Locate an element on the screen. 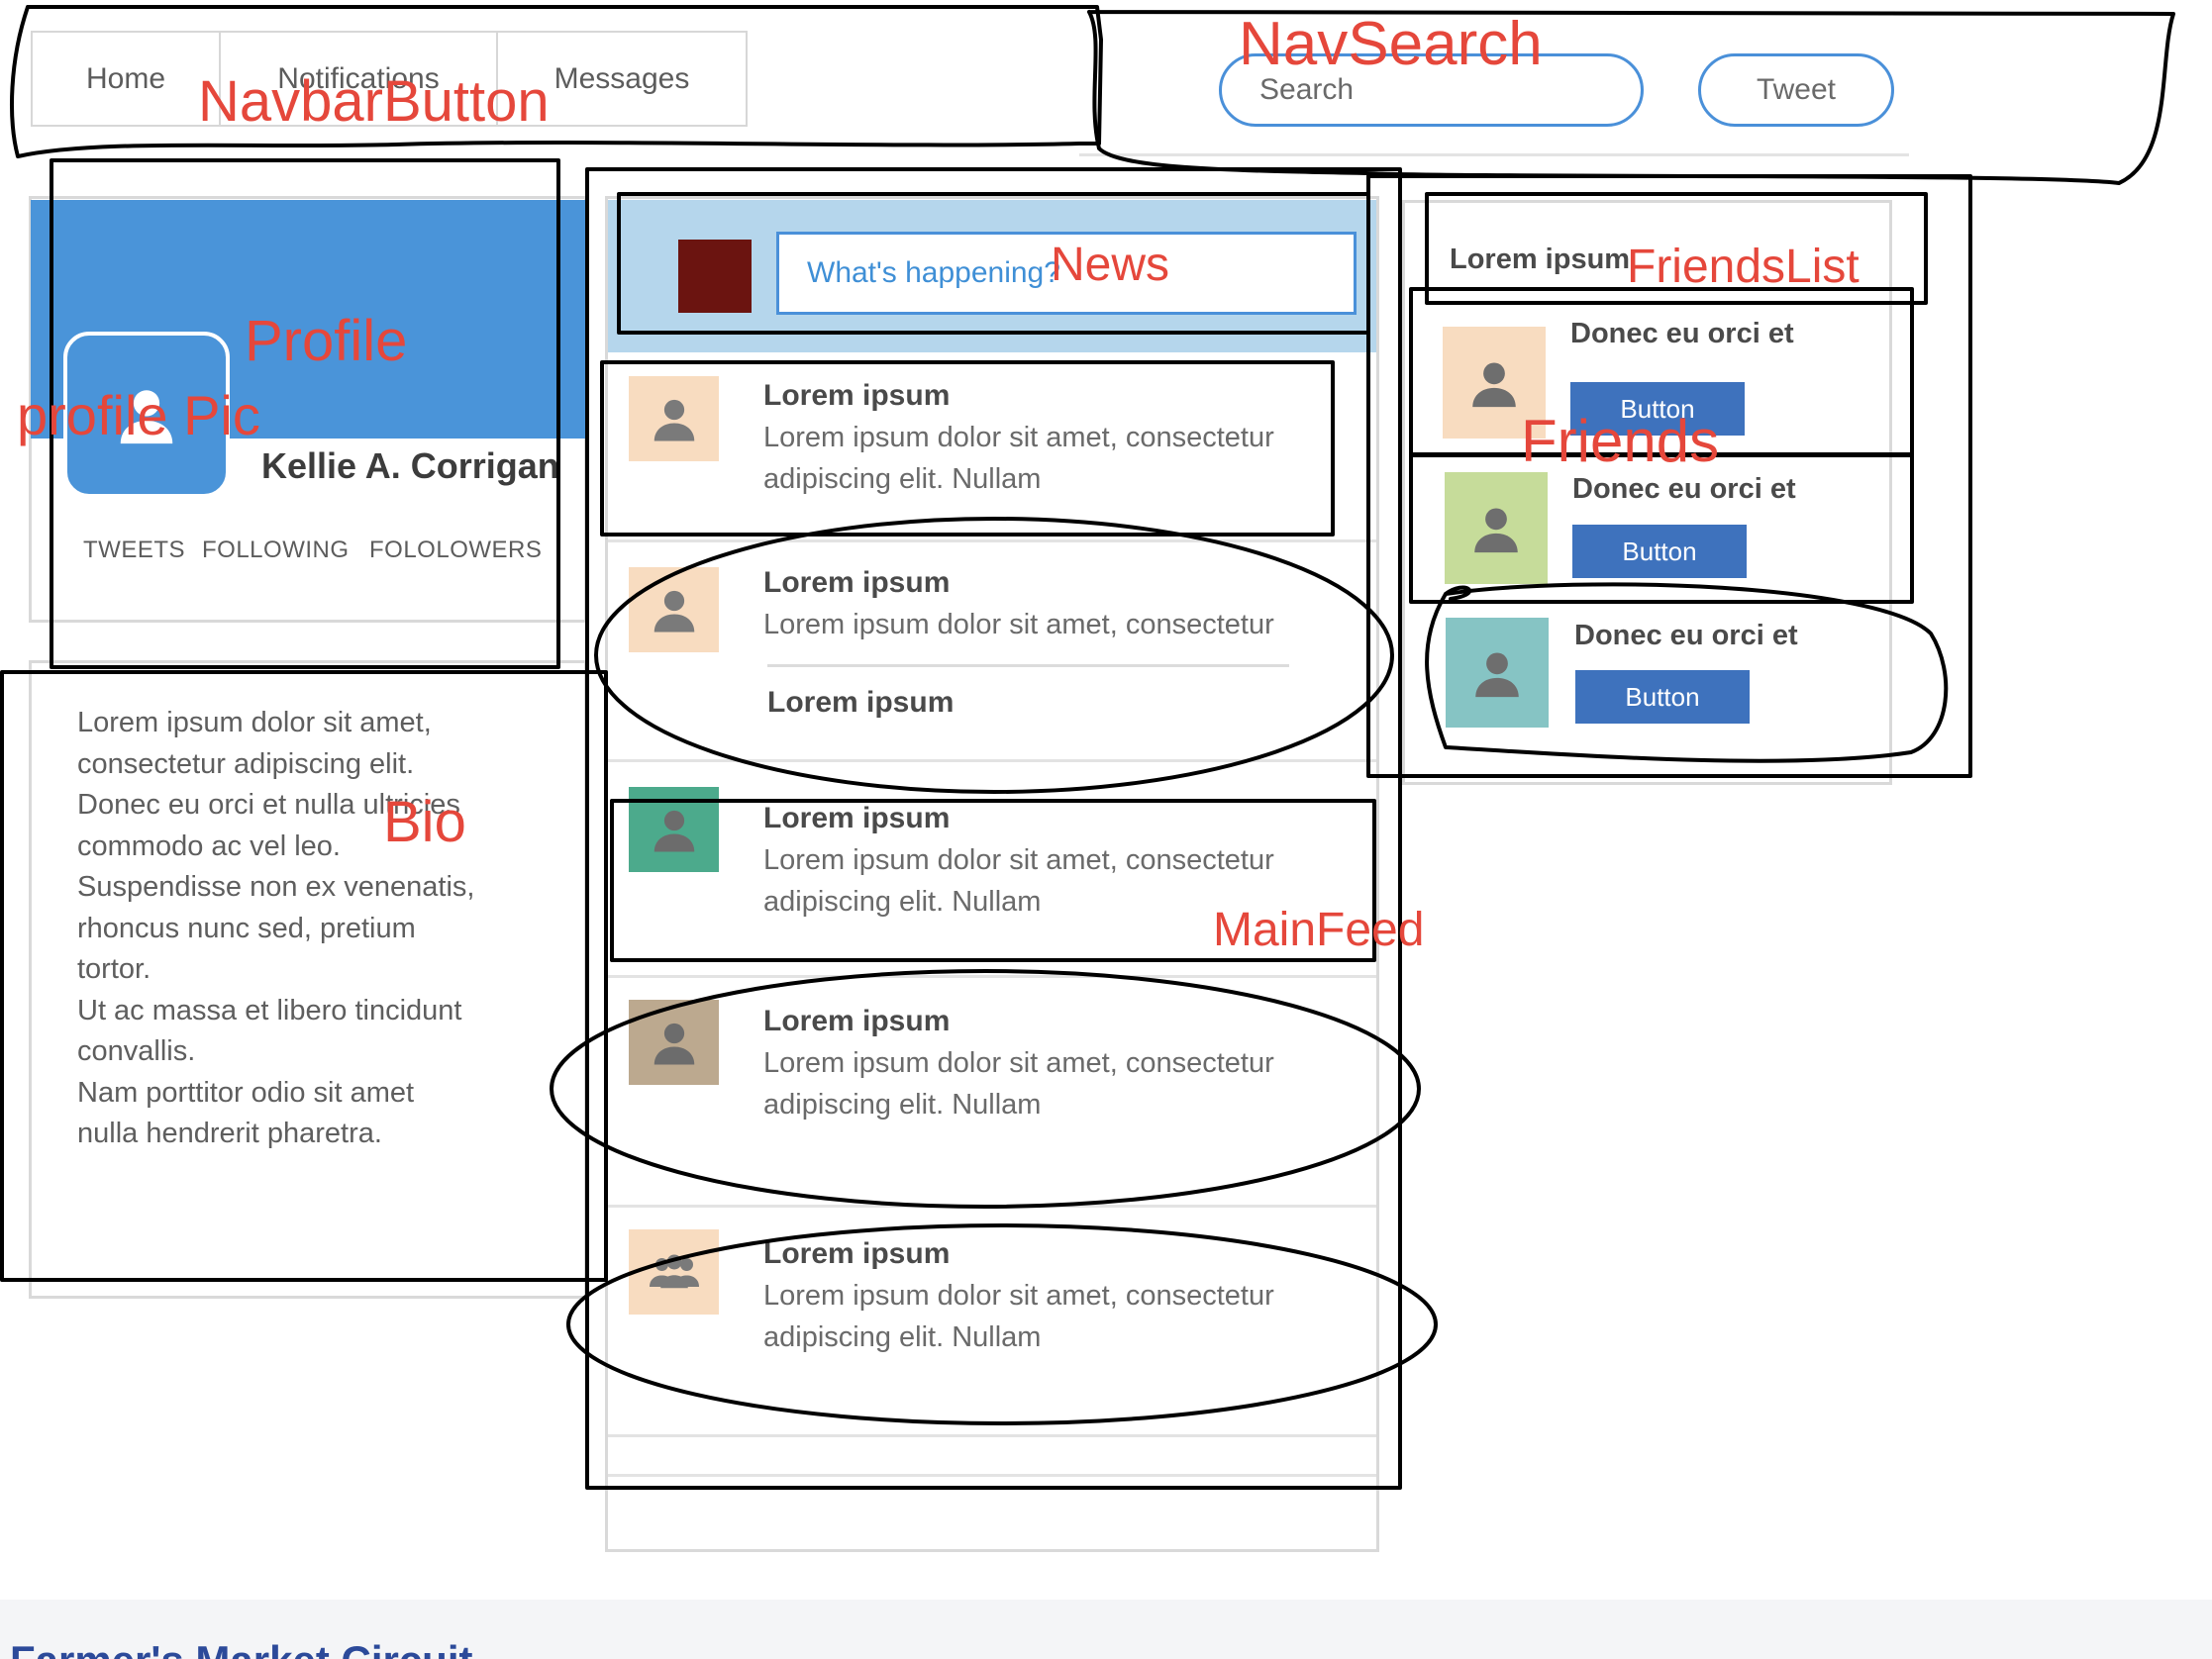  annotation-nav-search: NavSearch is located at coordinates (1391, 44).